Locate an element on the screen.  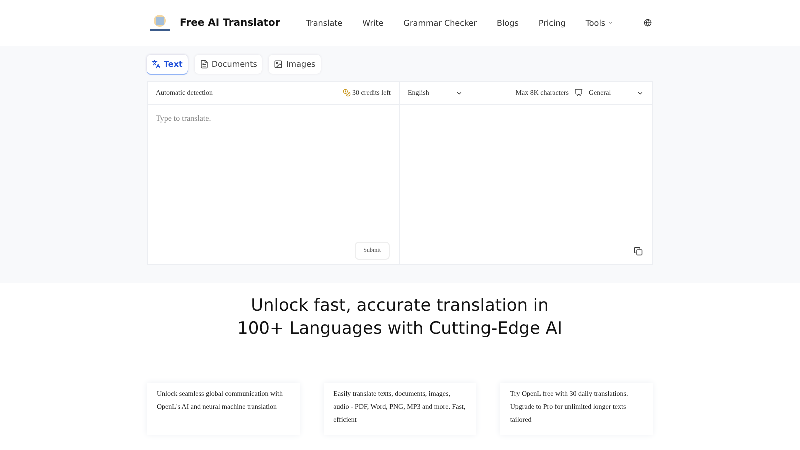
tab: Text is located at coordinates (167, 64).